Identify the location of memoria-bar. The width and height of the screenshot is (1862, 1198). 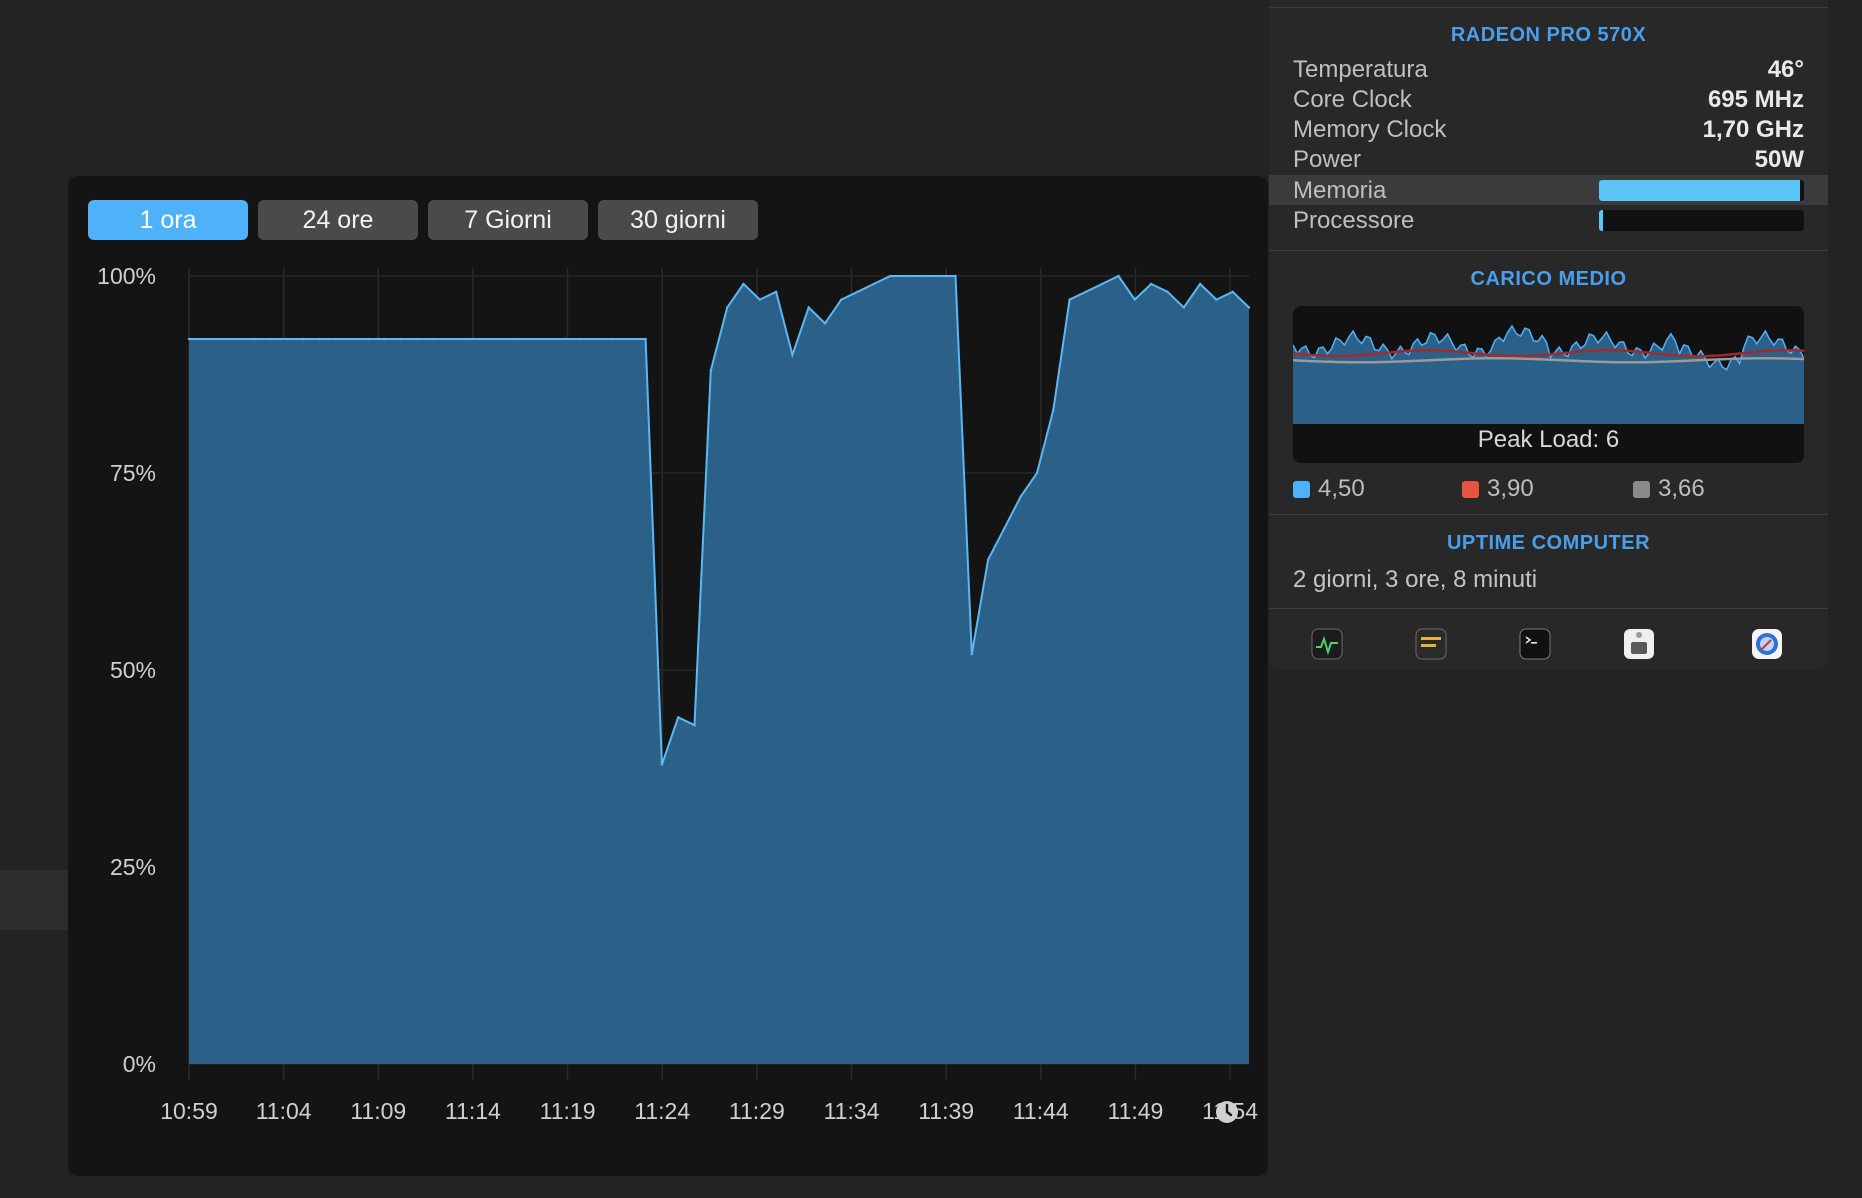
(1701, 190).